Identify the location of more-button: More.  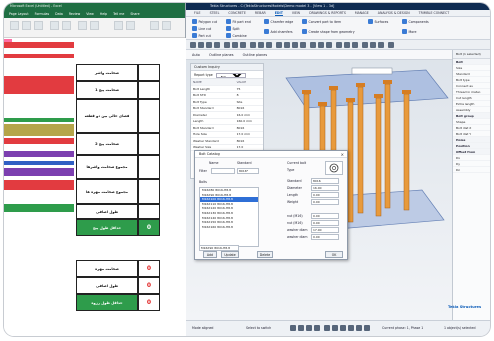
(409, 31).